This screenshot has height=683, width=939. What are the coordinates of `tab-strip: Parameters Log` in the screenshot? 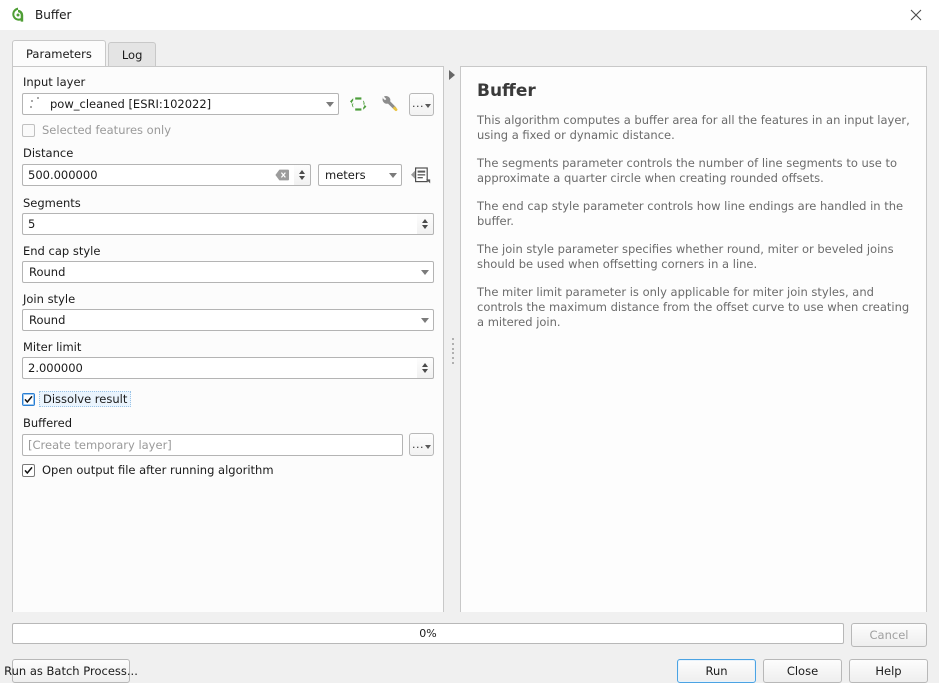 It's located at (228, 53).